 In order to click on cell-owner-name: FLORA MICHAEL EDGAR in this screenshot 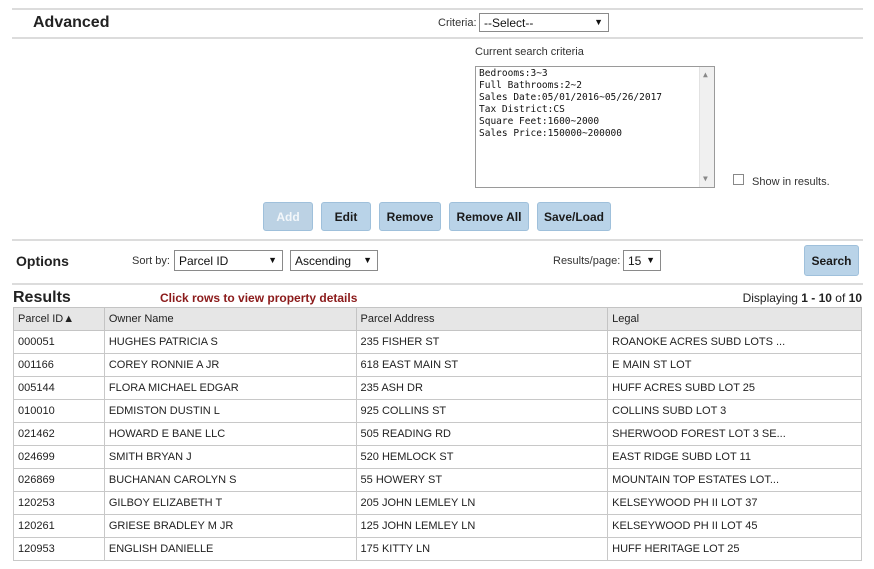, I will do `click(230, 388)`.